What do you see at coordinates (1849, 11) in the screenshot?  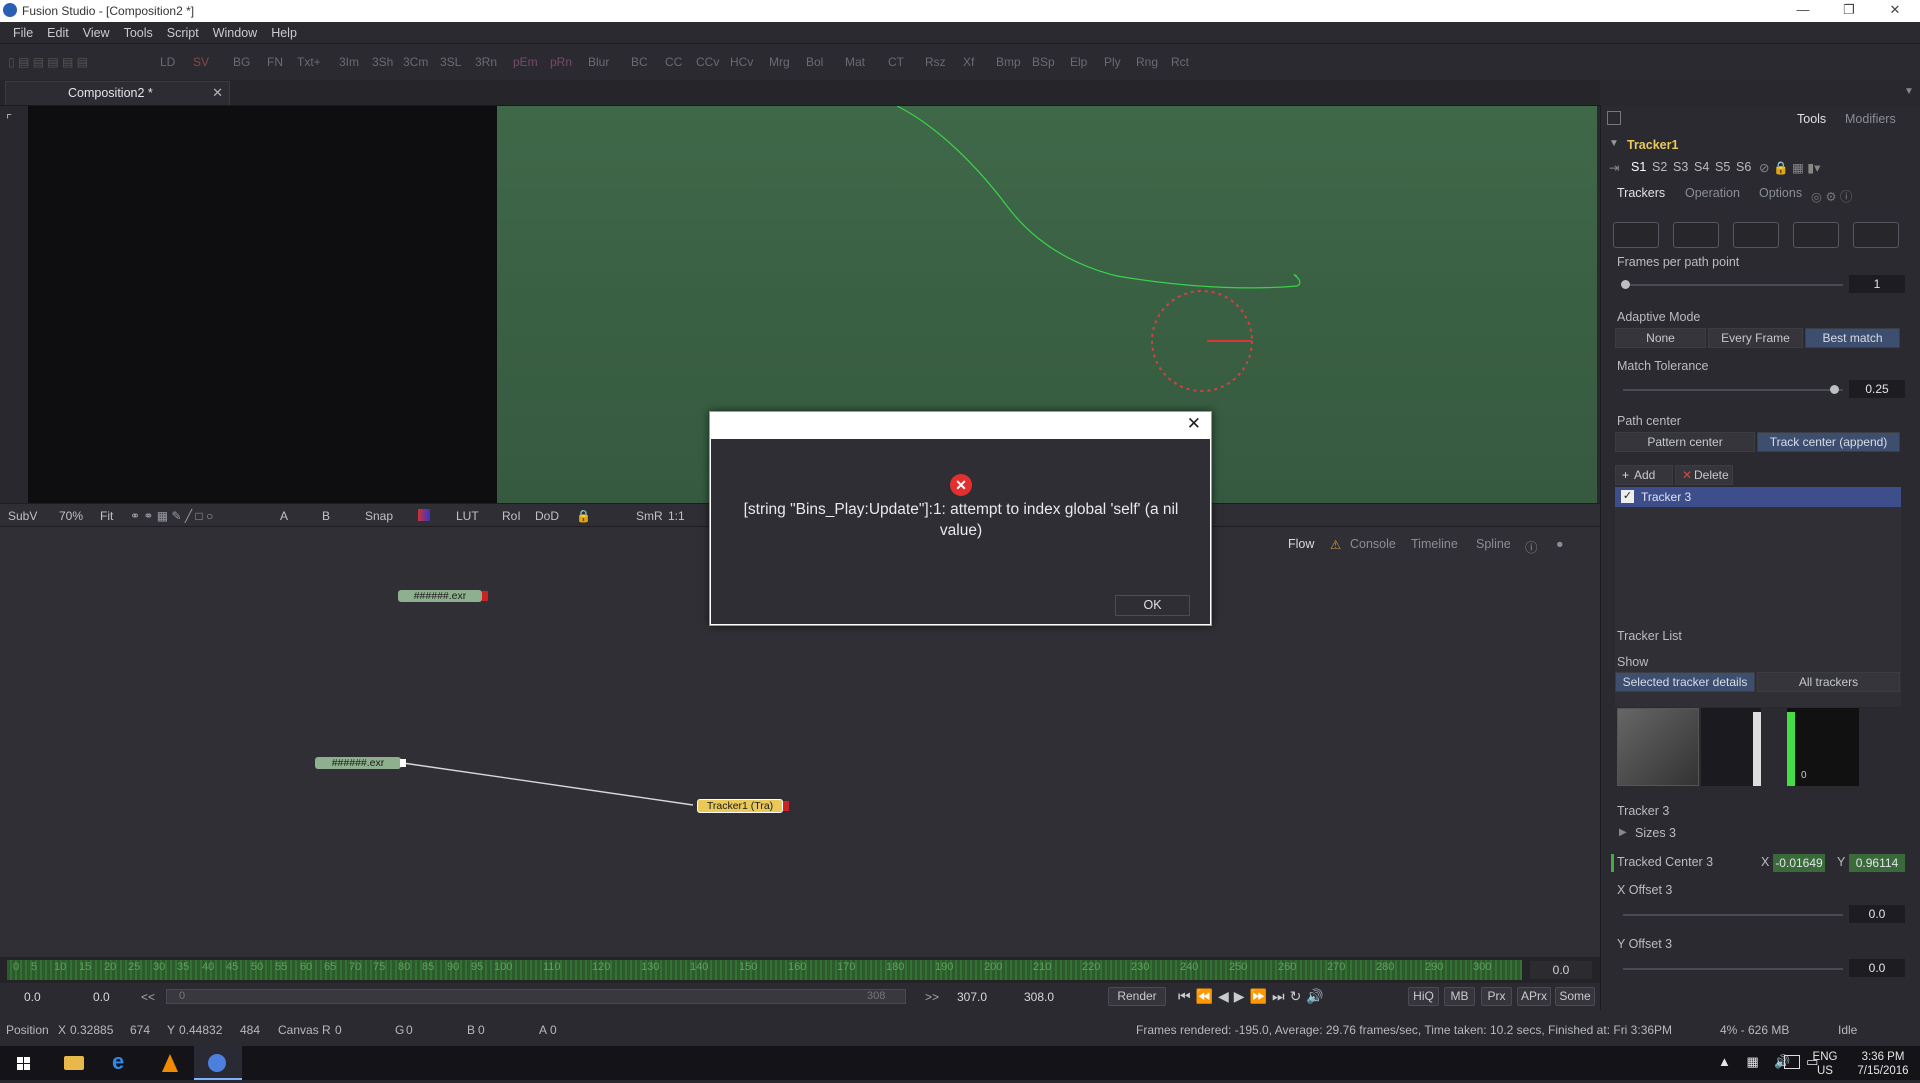 I see `restore-button: ❐` at bounding box center [1849, 11].